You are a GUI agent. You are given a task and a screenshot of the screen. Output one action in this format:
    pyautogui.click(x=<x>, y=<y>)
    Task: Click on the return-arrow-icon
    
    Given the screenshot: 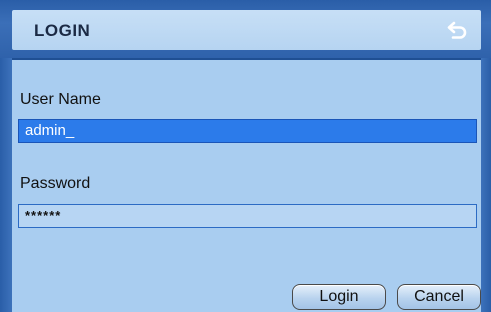 What is the action you would take?
    pyautogui.click(x=458, y=30)
    